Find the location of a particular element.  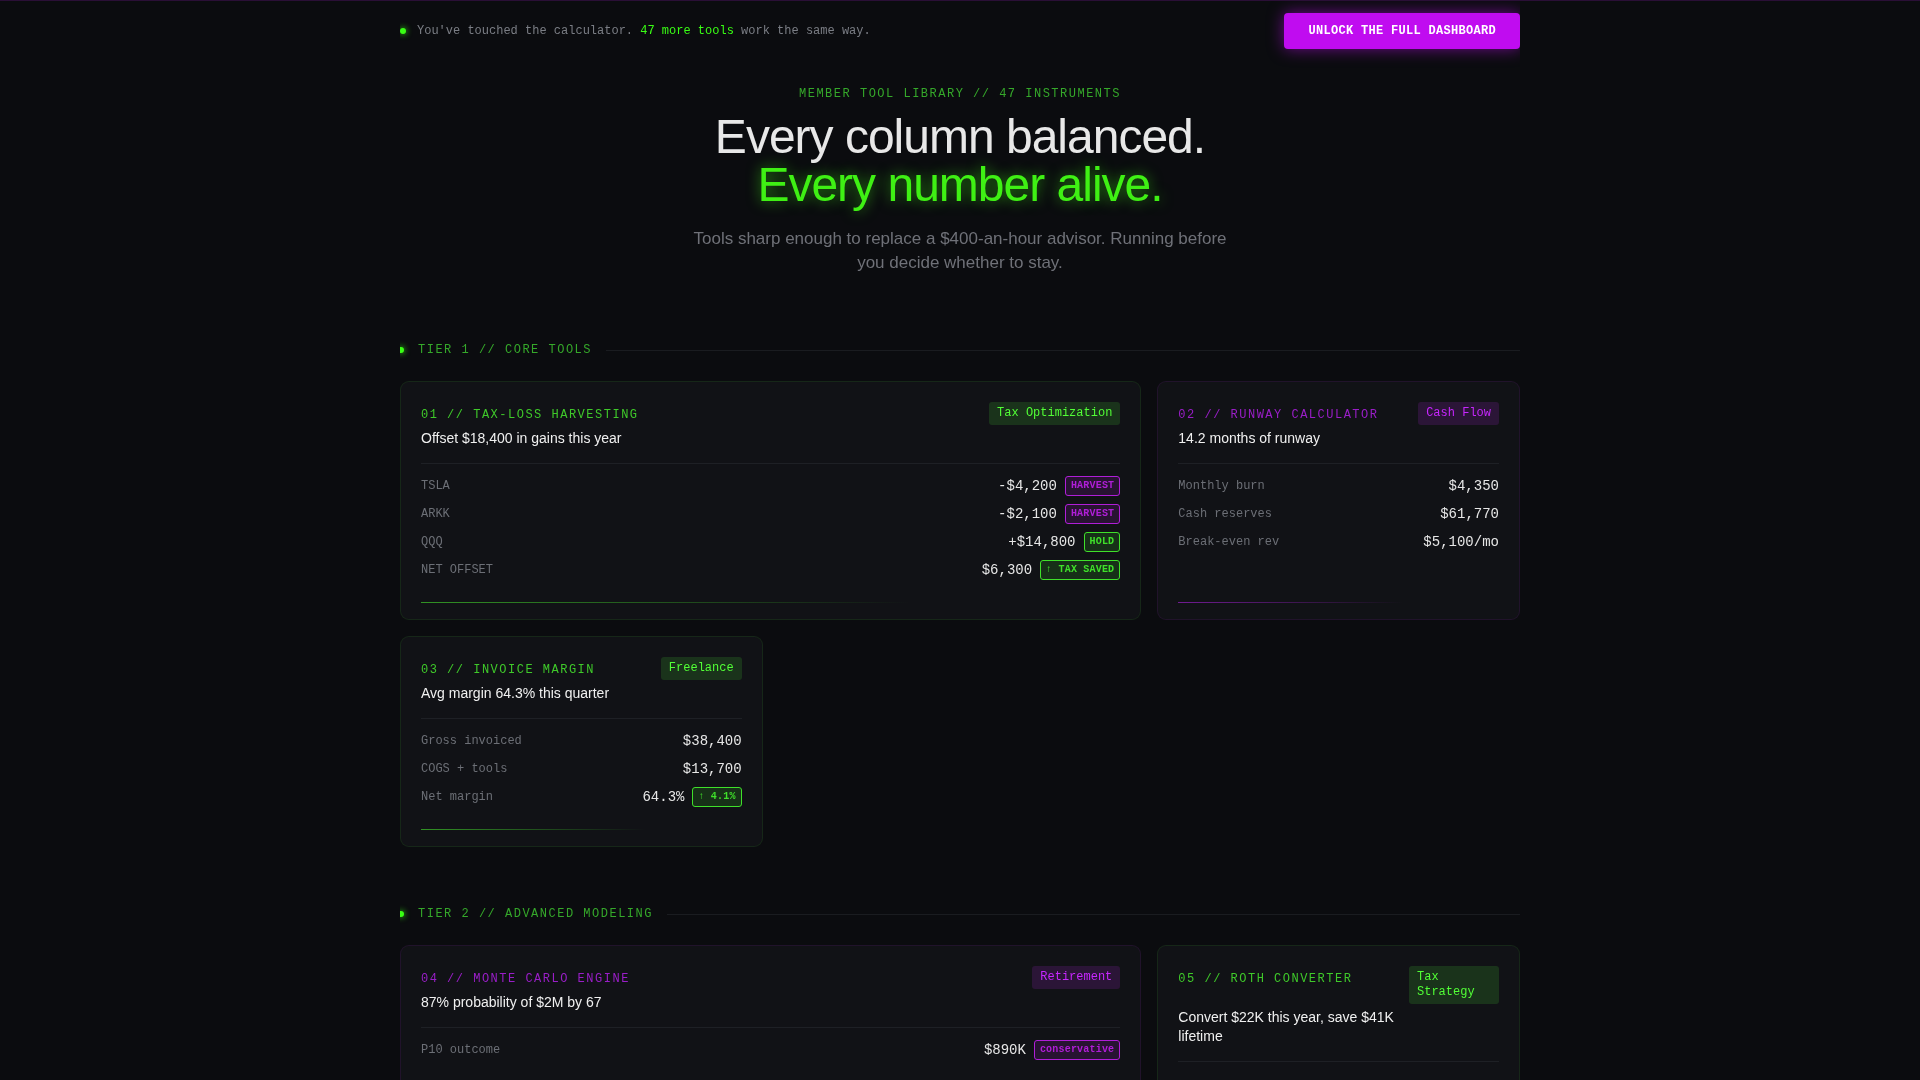

row-value: $4,350 is located at coordinates (1473, 486).